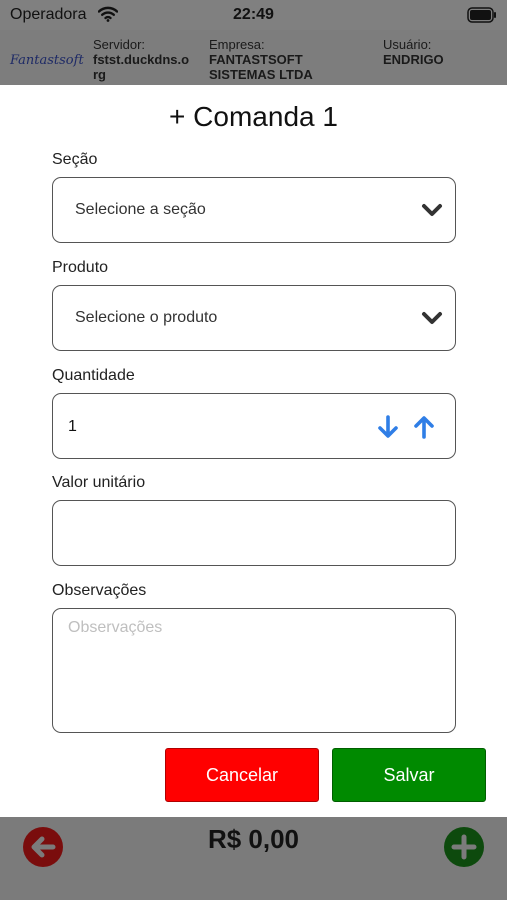 The image size is (507, 900). Describe the element at coordinates (261, 67) in the screenshot. I see `company-value: FANTASTSOFT SISTEMAS LTDA` at that location.